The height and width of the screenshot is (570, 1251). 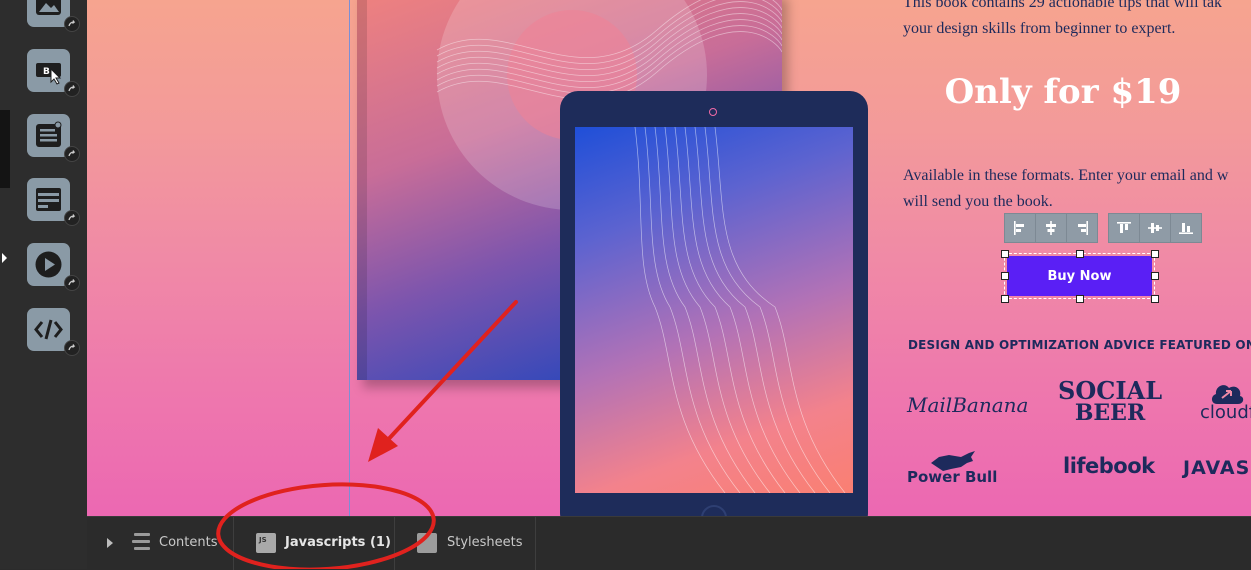 What do you see at coordinates (141, 541) in the screenshot?
I see `contents-list-icon` at bounding box center [141, 541].